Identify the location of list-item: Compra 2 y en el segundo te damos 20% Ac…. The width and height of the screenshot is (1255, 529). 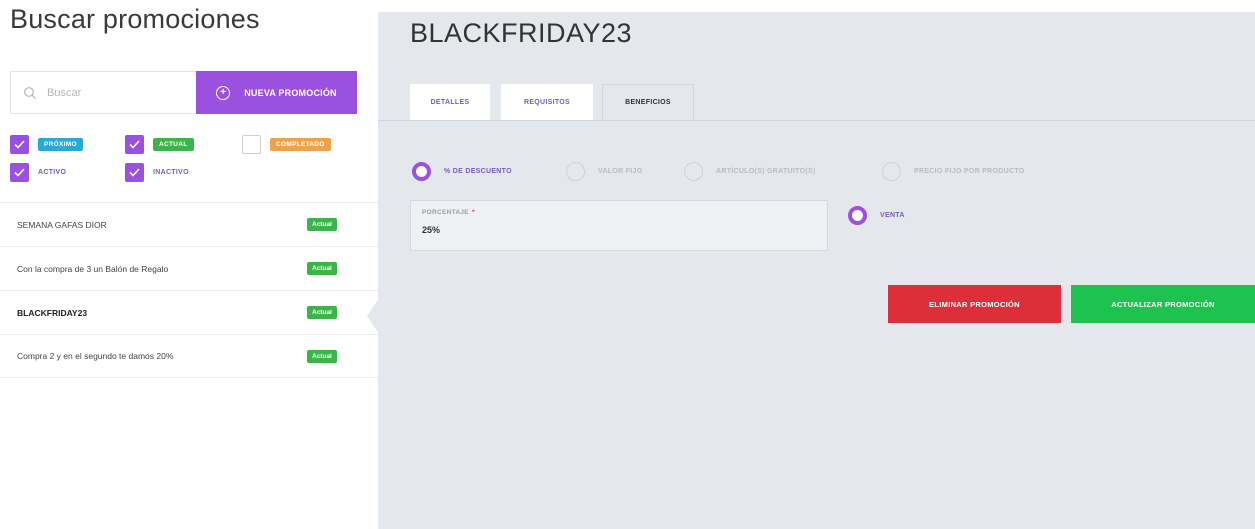
(189, 356).